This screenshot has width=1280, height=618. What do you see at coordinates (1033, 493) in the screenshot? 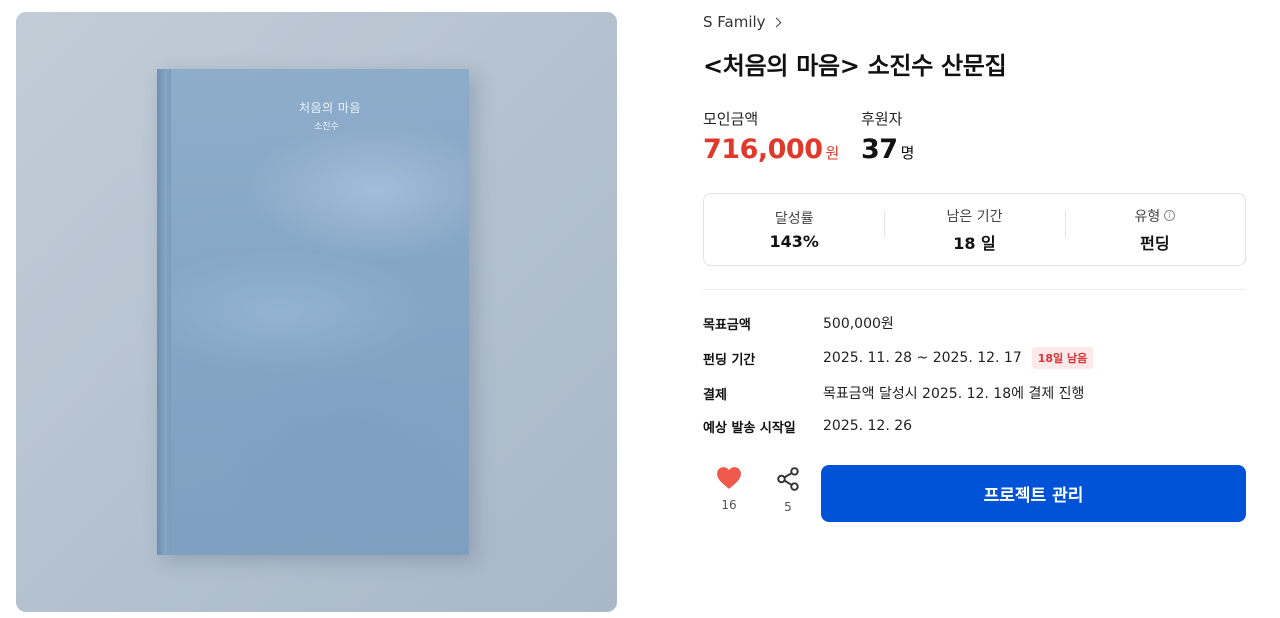
I see `manage-project-button: 프로젝트 관리` at bounding box center [1033, 493].